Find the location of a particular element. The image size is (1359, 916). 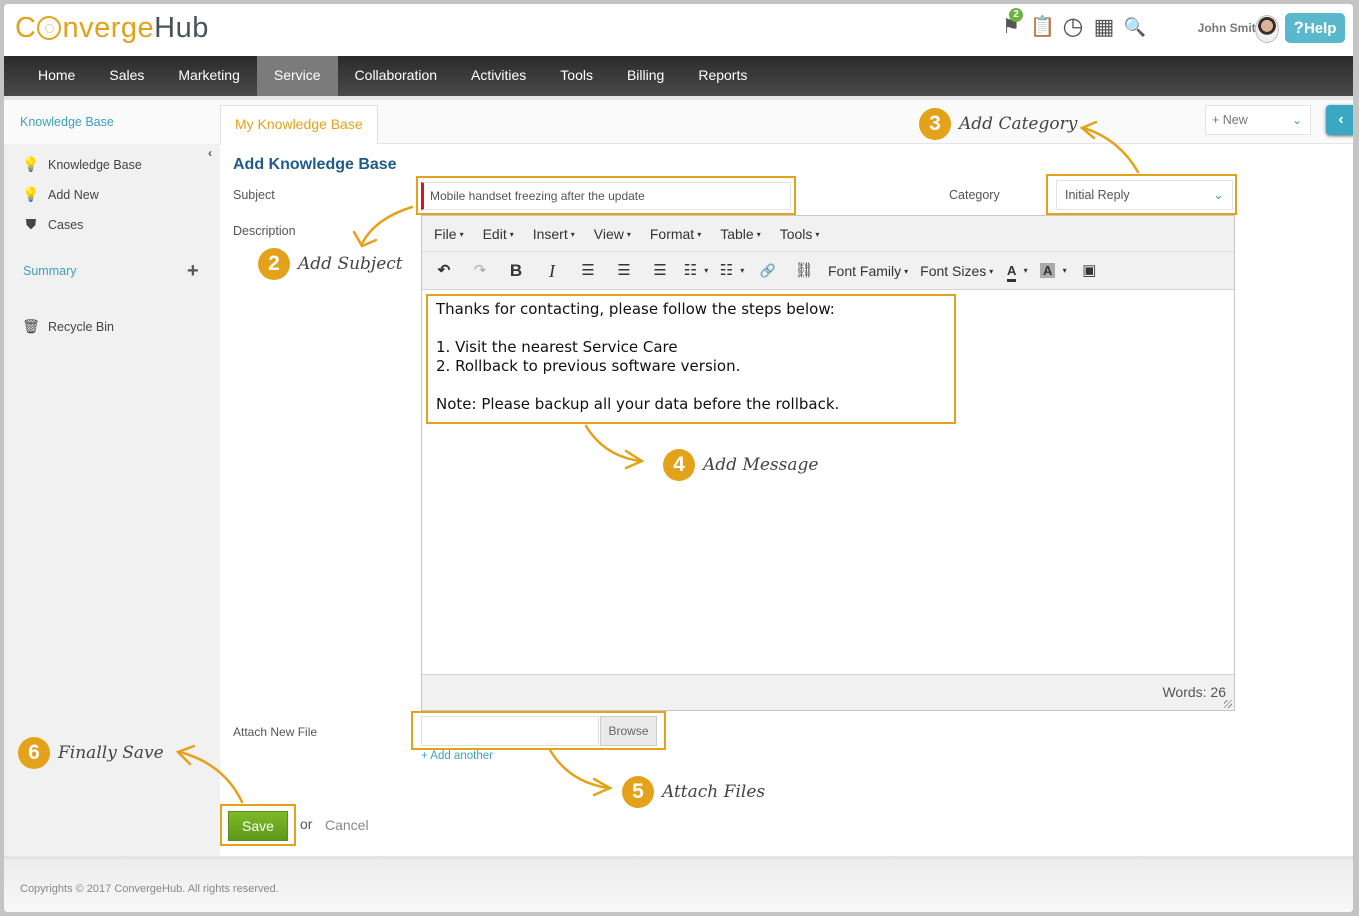

annotation-add-subject: 2 Add Subject is located at coordinates (330, 264).